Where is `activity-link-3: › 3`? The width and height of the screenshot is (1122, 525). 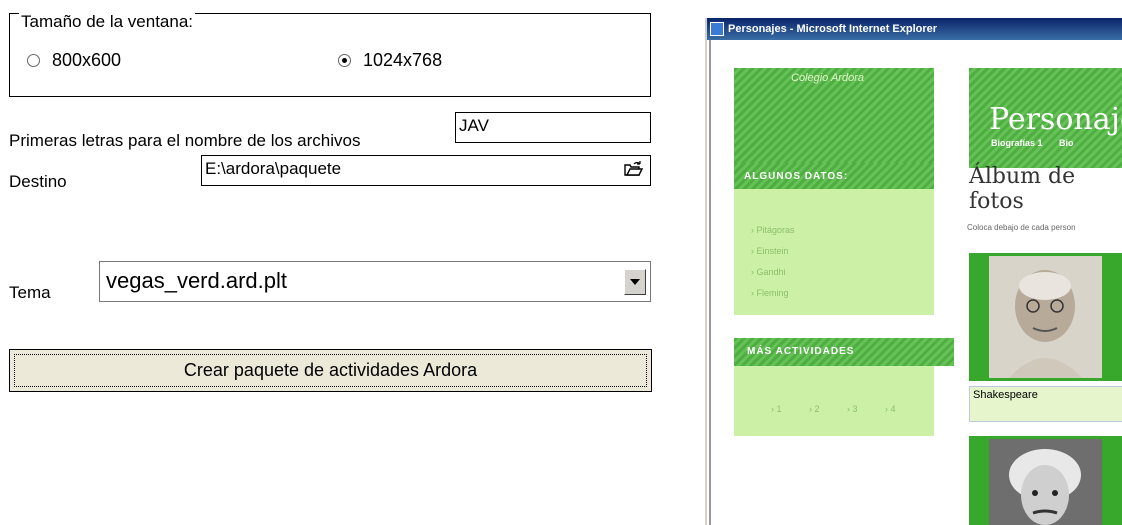 activity-link-3: › 3 is located at coordinates (852, 409).